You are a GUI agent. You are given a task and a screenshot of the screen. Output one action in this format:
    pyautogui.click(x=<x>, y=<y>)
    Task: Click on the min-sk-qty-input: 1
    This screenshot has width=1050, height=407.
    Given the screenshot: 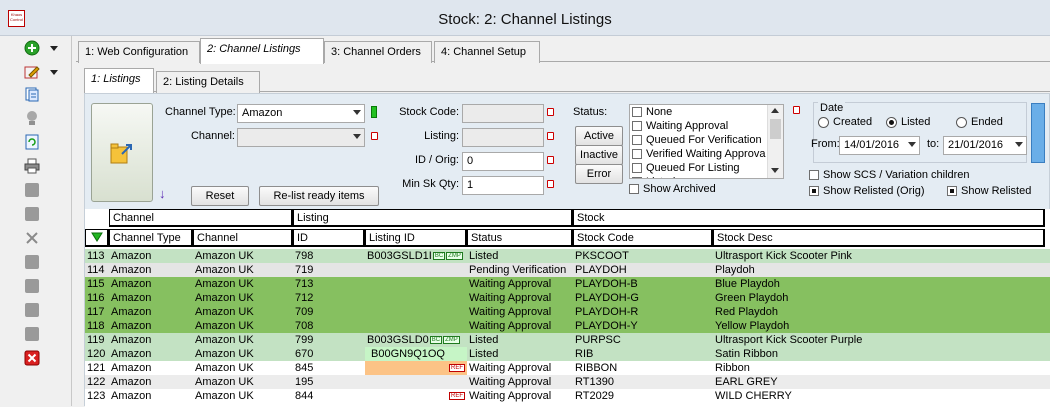 What is the action you would take?
    pyautogui.click(x=503, y=185)
    